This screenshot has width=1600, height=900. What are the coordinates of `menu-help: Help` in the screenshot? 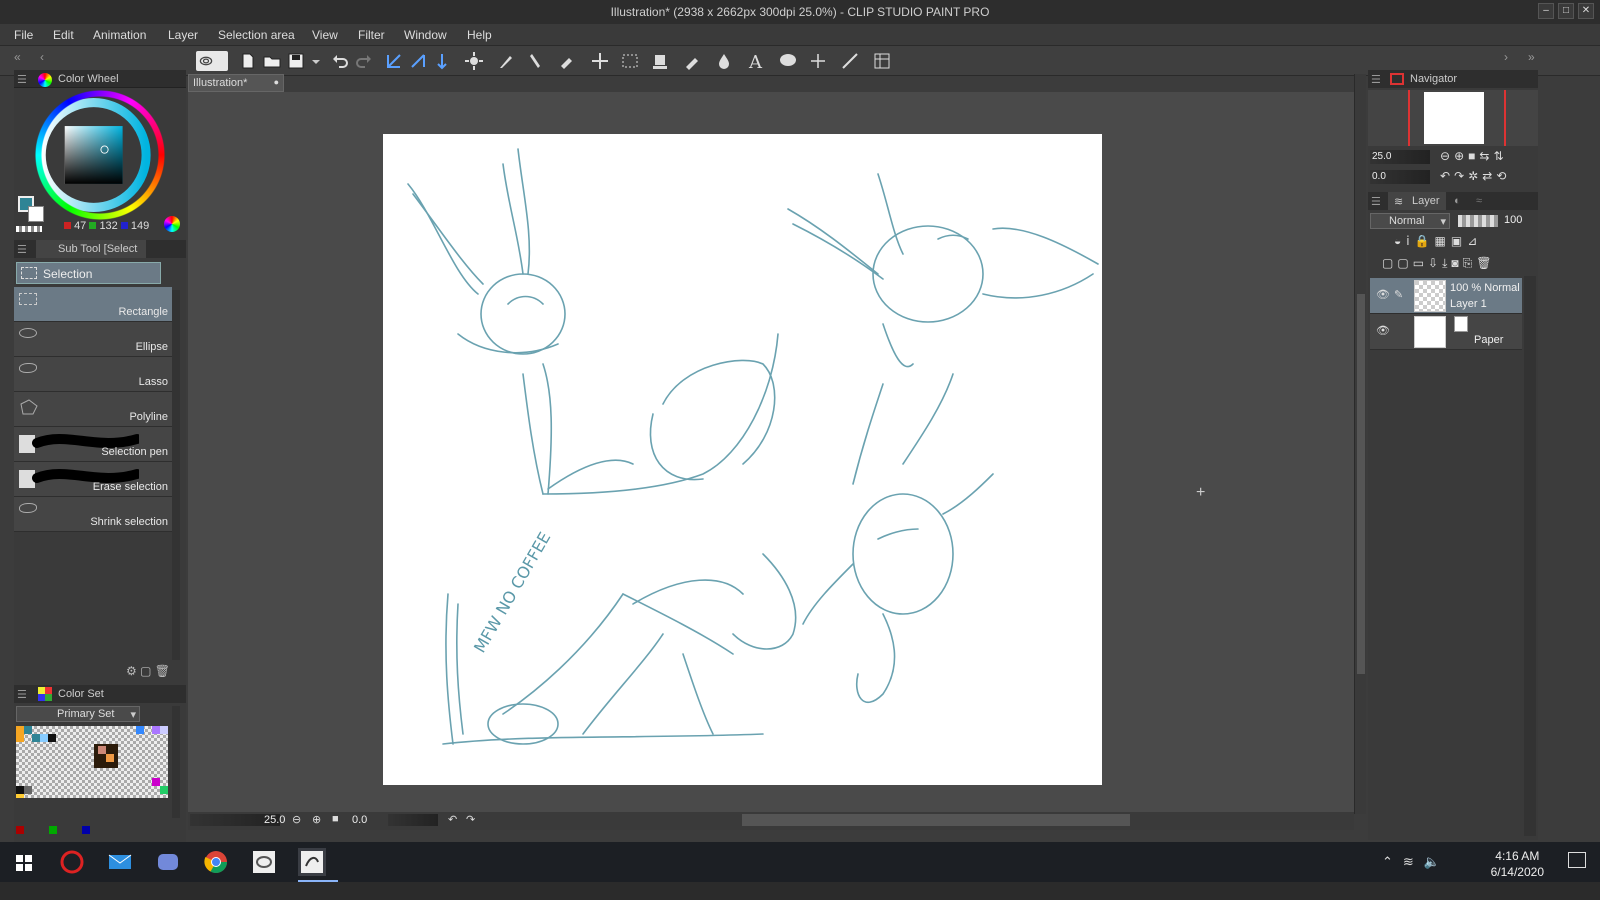 It's located at (479, 35).